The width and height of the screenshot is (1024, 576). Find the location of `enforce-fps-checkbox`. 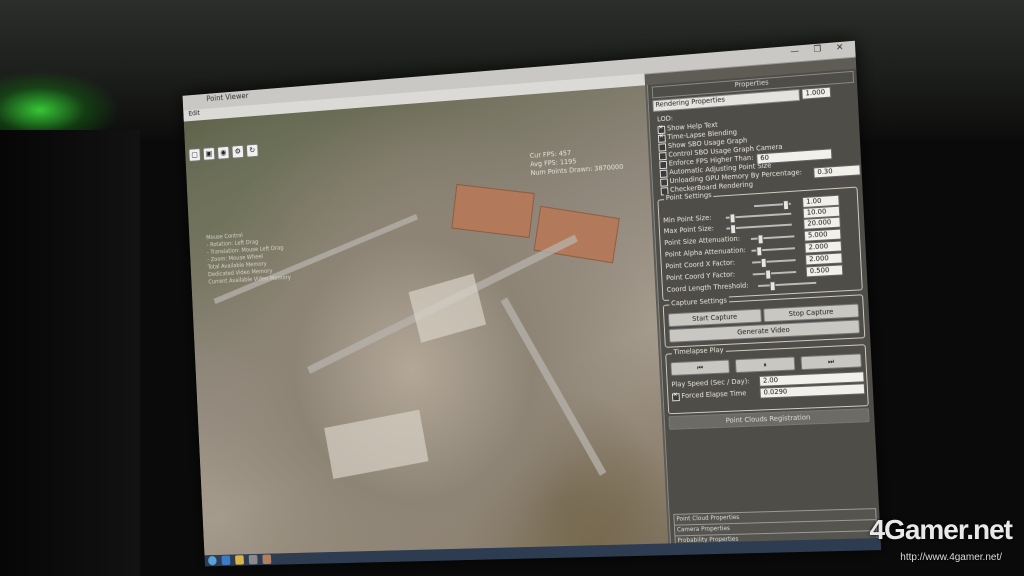

enforce-fps-checkbox is located at coordinates (663, 165).